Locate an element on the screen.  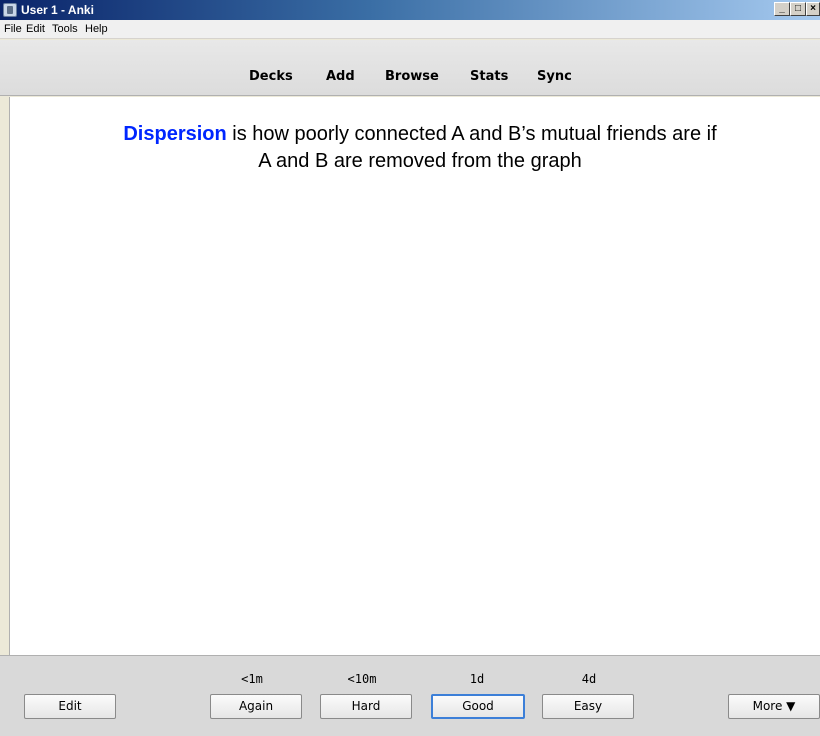
menu-bar: File Edit Tools Help is located at coordinates (410, 29).